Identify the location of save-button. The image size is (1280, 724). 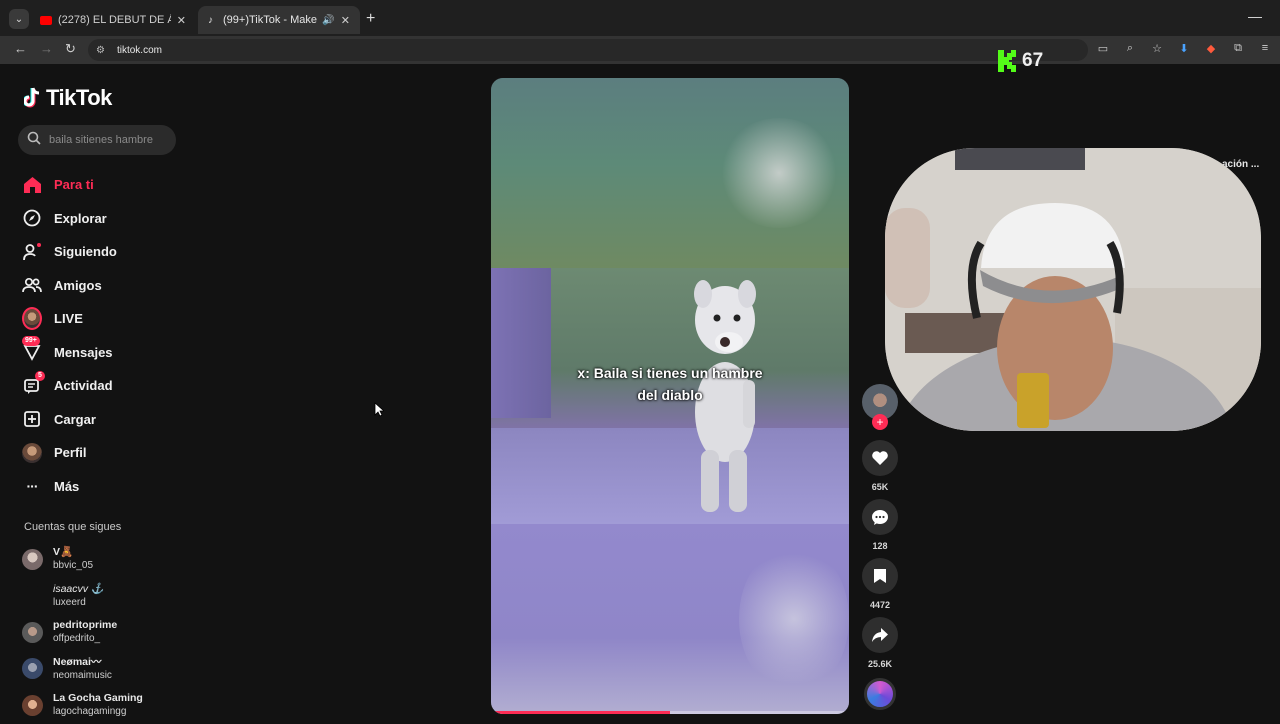
(880, 576).